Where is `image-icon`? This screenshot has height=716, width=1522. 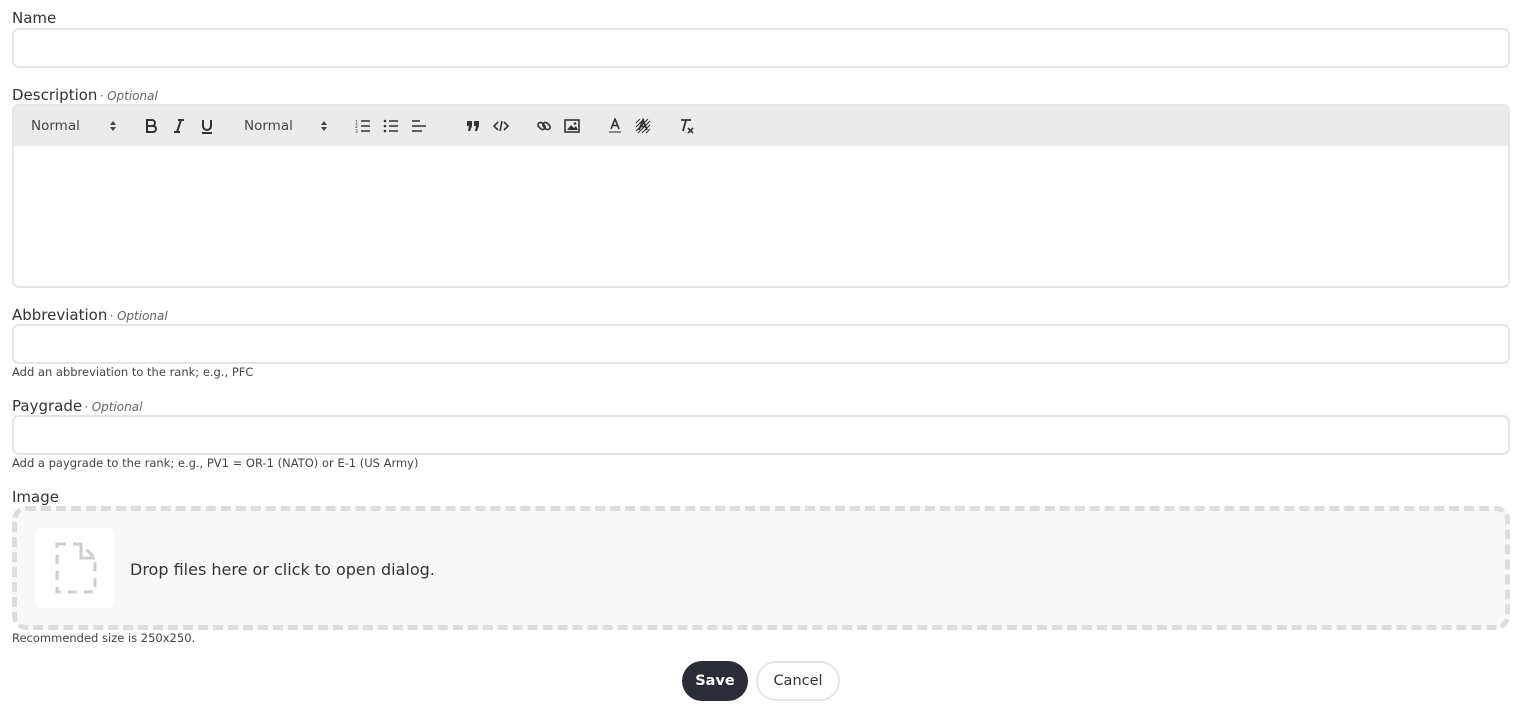 image-icon is located at coordinates (572, 126).